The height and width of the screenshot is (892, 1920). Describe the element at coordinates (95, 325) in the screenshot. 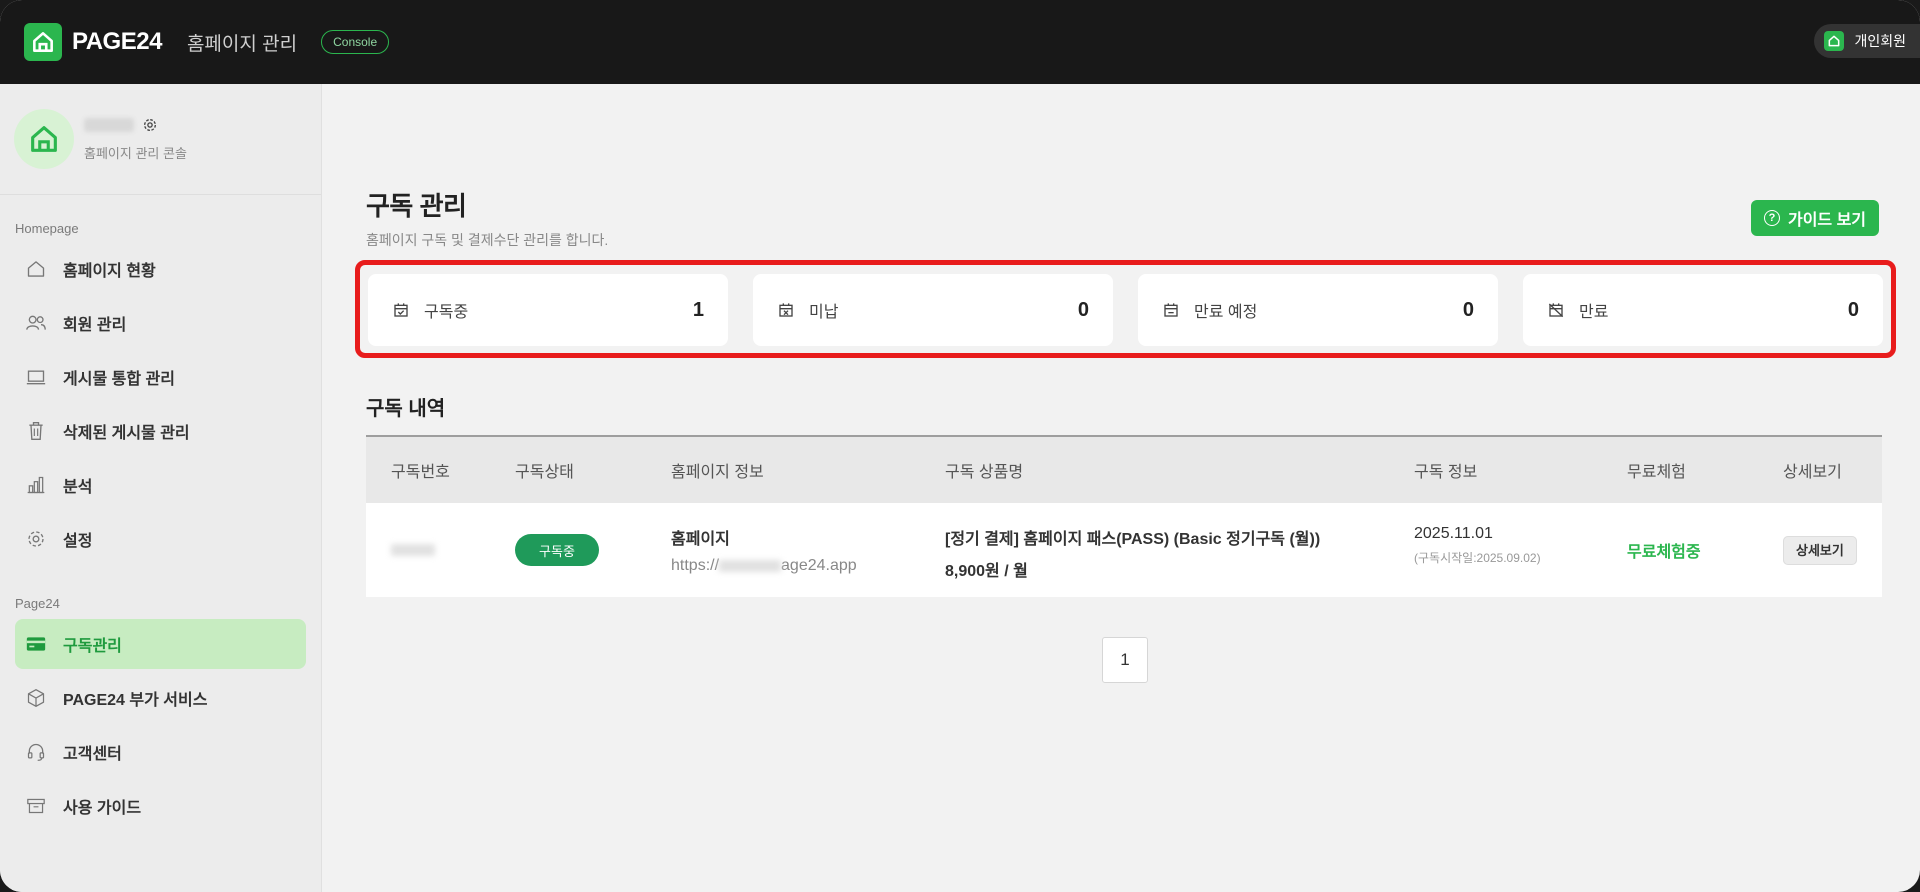

I see `sidebar-item-label: 회원 관리` at that location.